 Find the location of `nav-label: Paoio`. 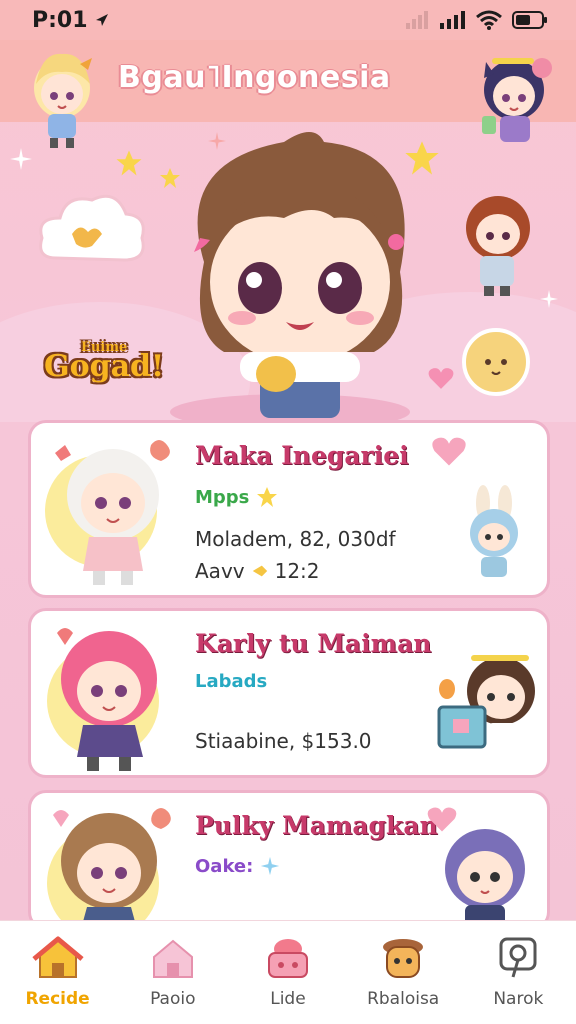

nav-label: Paoio is located at coordinates (173, 999).